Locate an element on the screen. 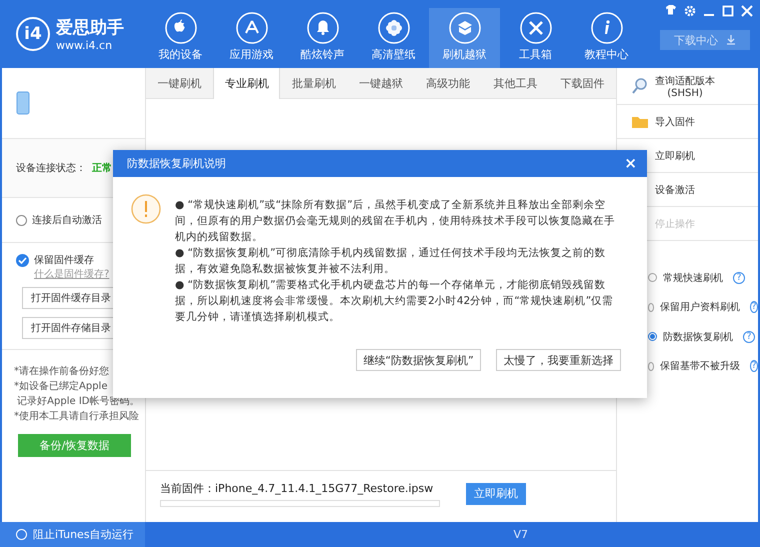  close-button: × is located at coordinates (630, 163).